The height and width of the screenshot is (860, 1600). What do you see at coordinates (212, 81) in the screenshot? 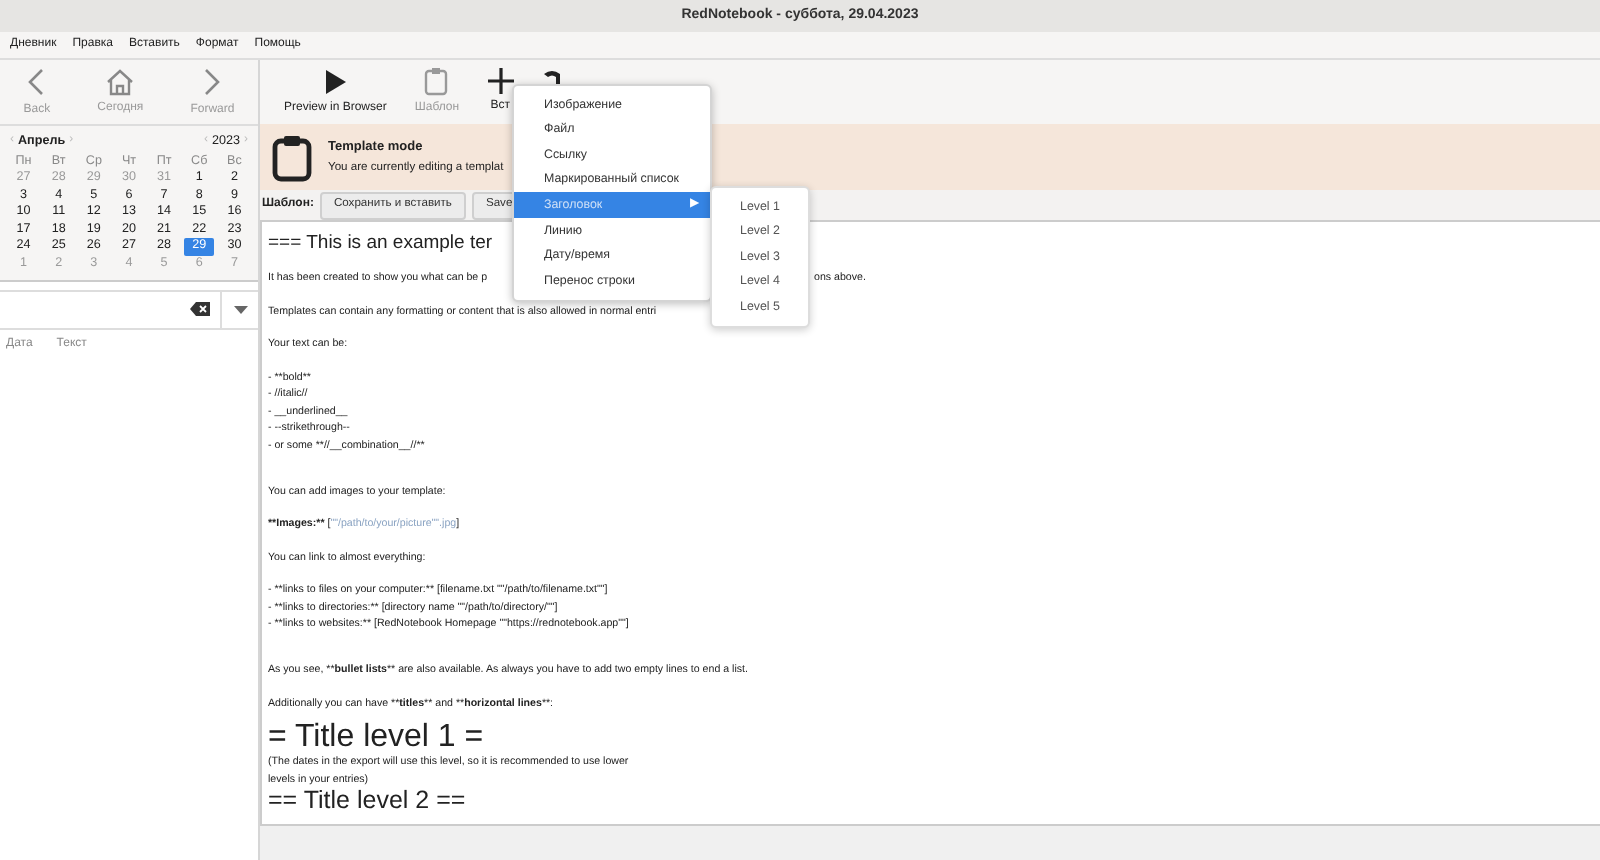
I see `forward-icon` at bounding box center [212, 81].